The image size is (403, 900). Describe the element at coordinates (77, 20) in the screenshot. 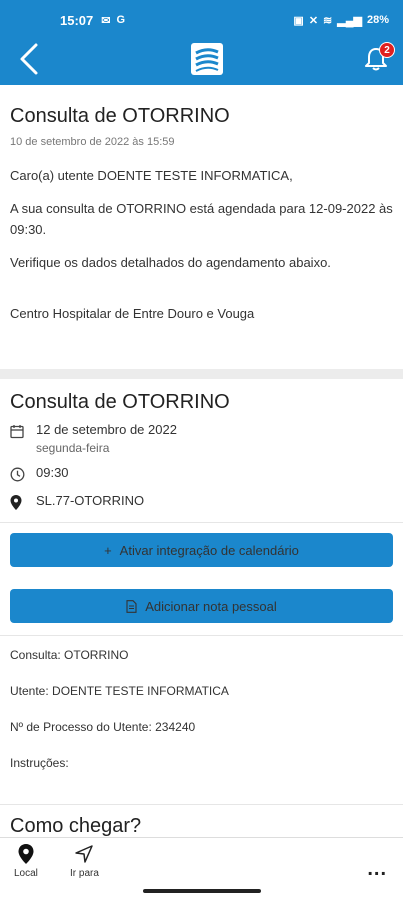

I see `status-time: 15:07` at that location.